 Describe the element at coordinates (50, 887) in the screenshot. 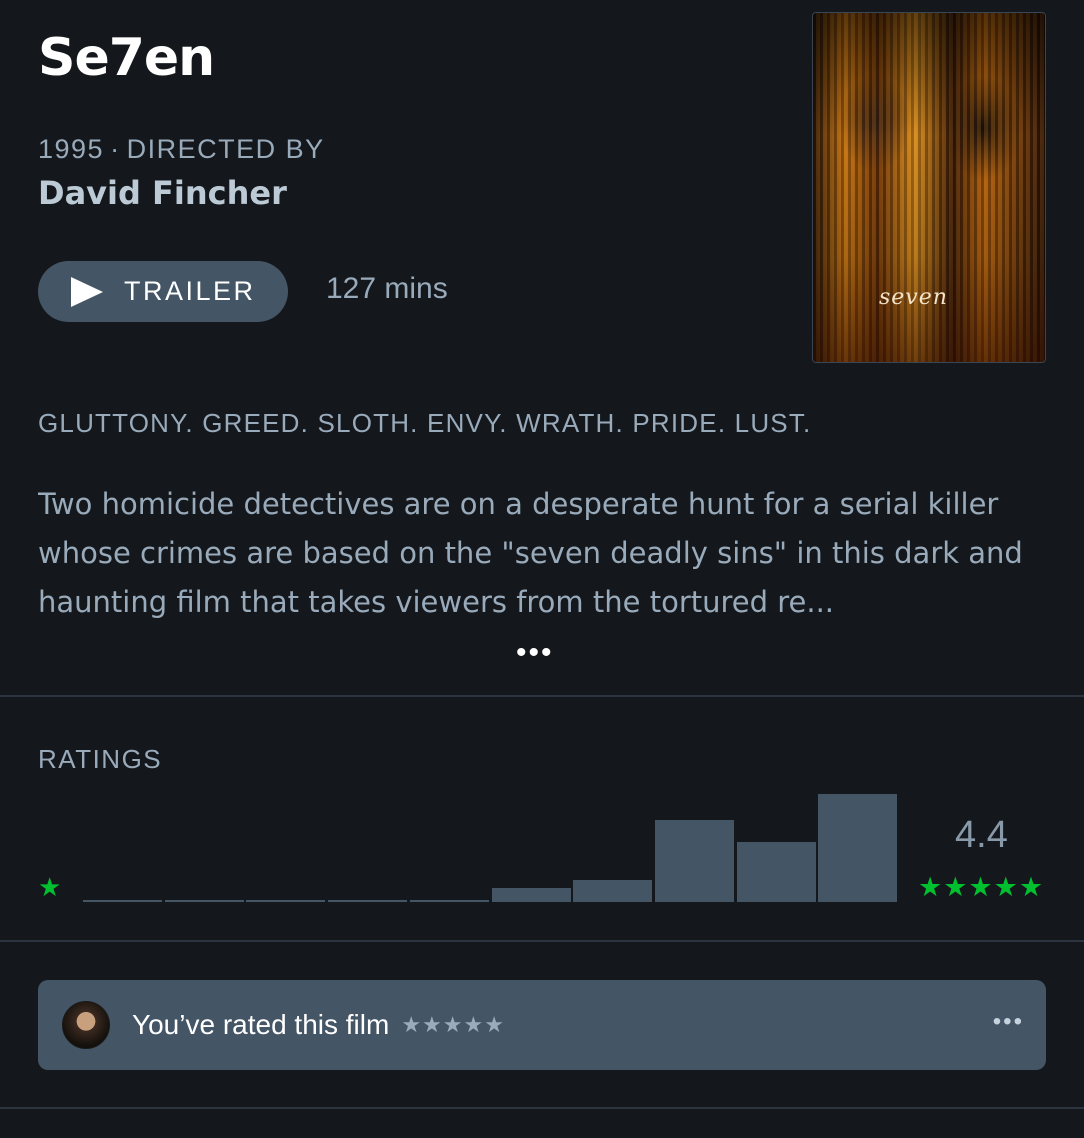

I see `star-icon: ★` at that location.